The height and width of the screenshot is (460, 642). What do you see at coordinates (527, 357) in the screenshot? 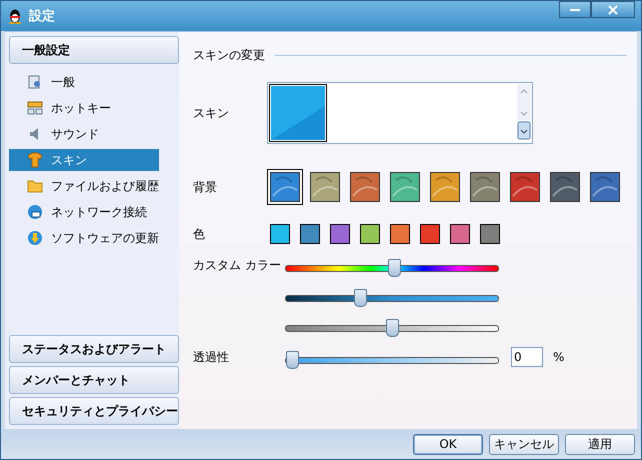
I see `transparency-field: 0` at bounding box center [527, 357].